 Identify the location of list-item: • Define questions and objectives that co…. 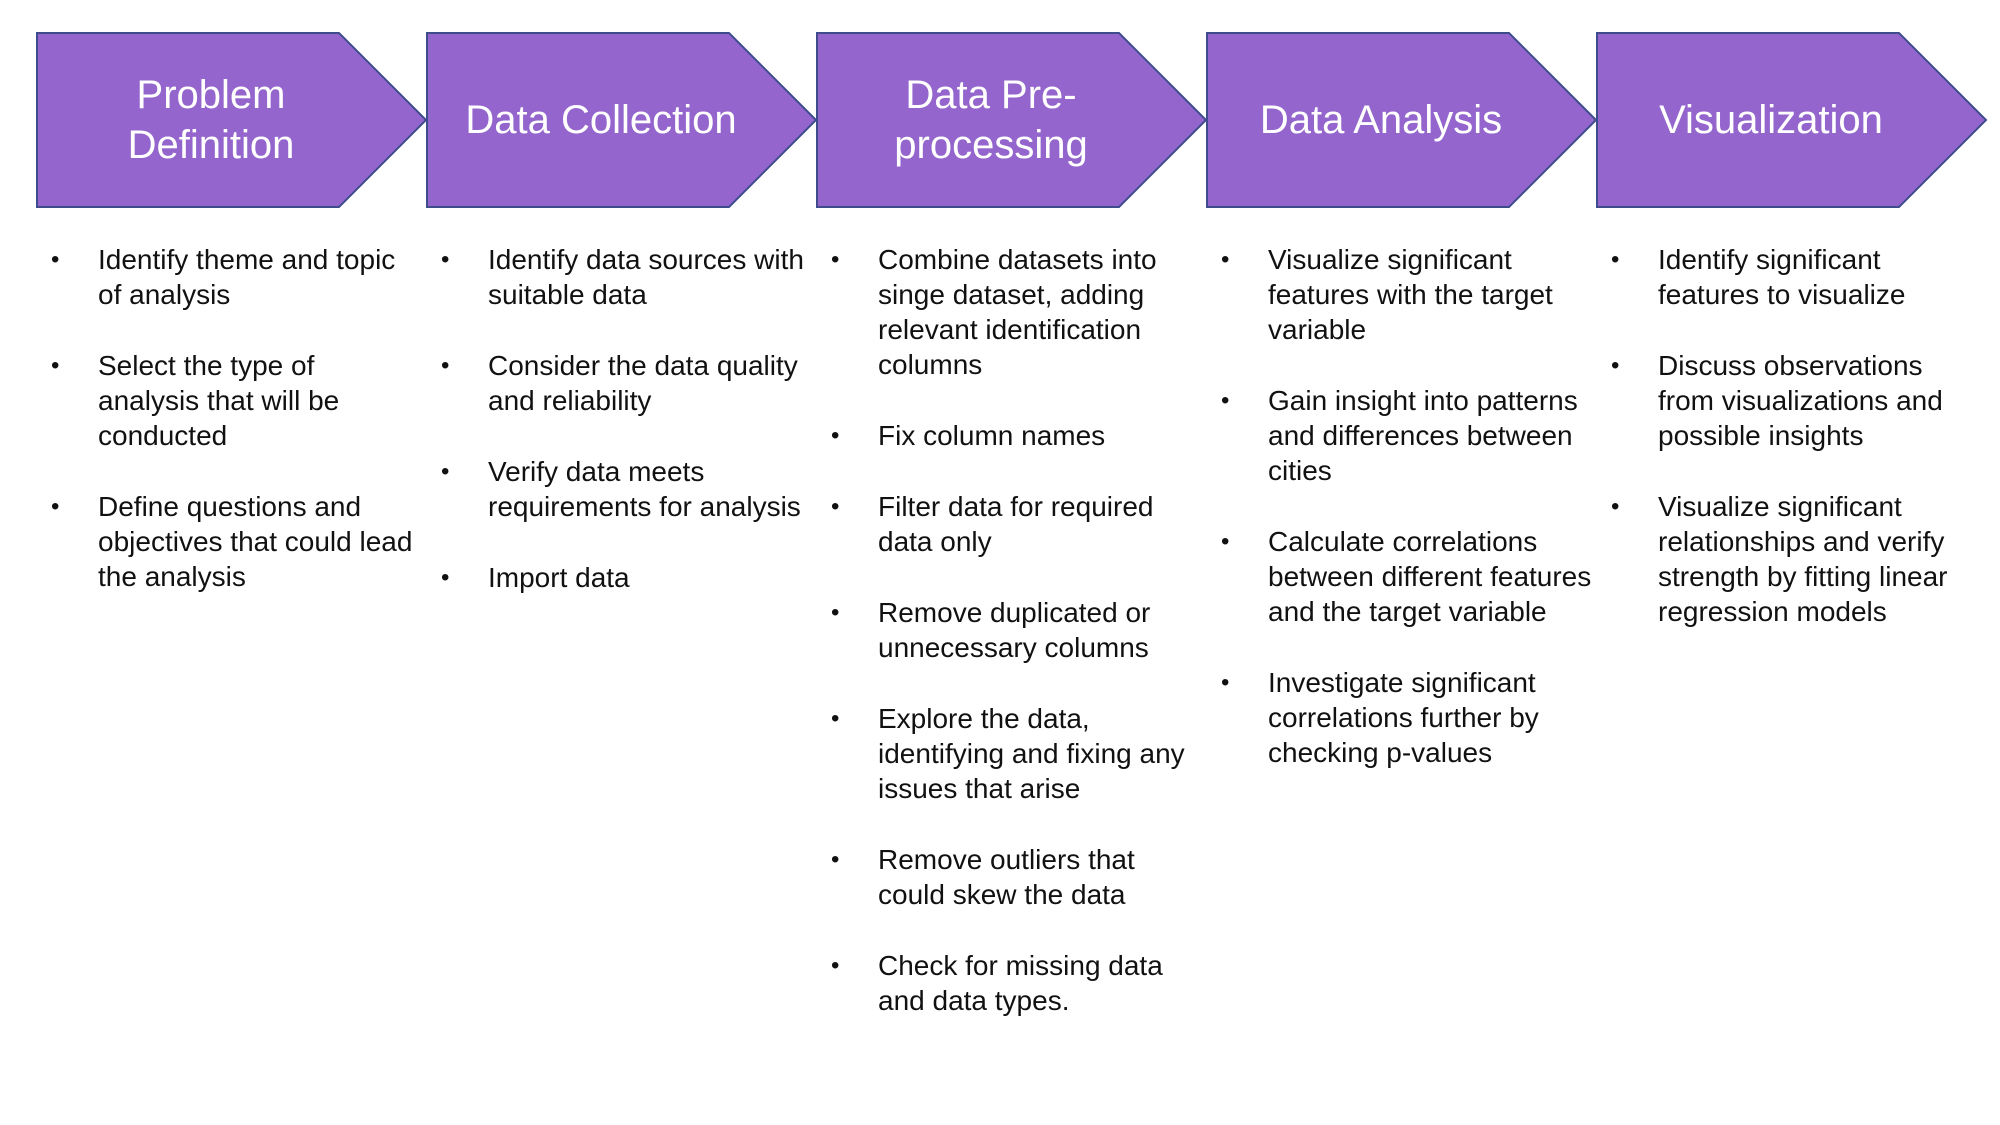
(232, 541).